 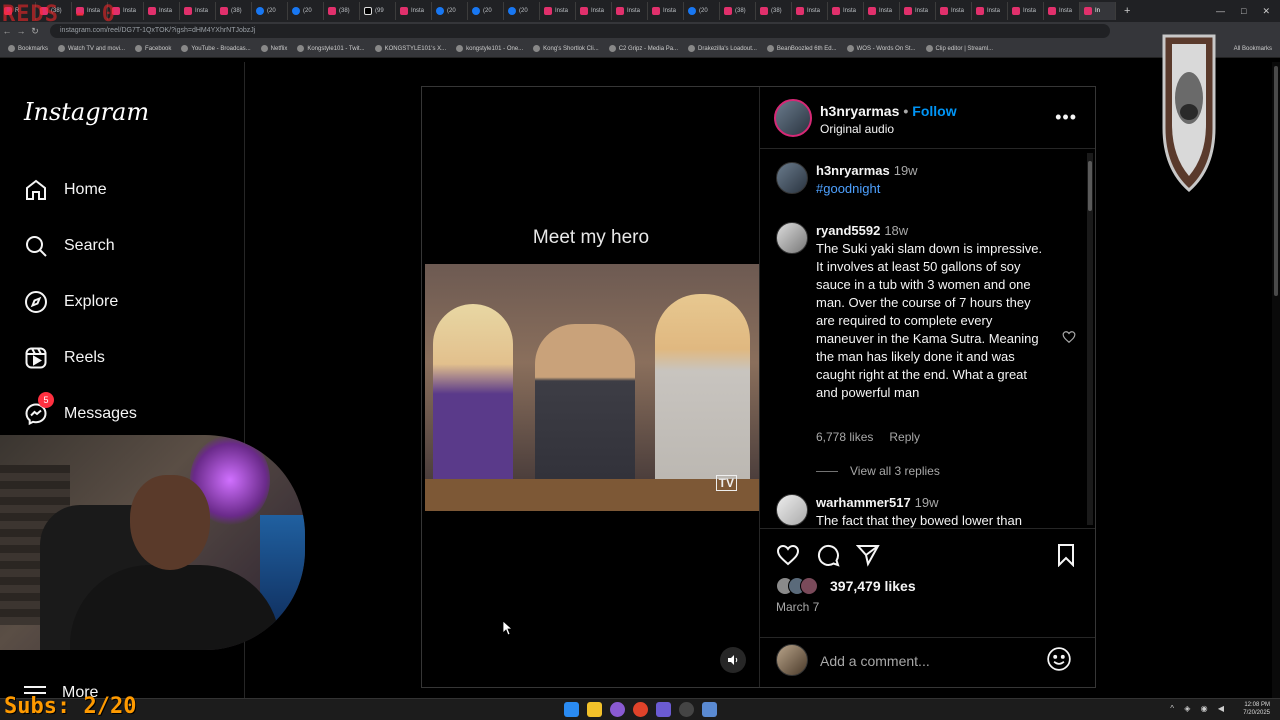 What do you see at coordinates (537, 48) in the screenshot?
I see `bookmark-favicon-icon` at bounding box center [537, 48].